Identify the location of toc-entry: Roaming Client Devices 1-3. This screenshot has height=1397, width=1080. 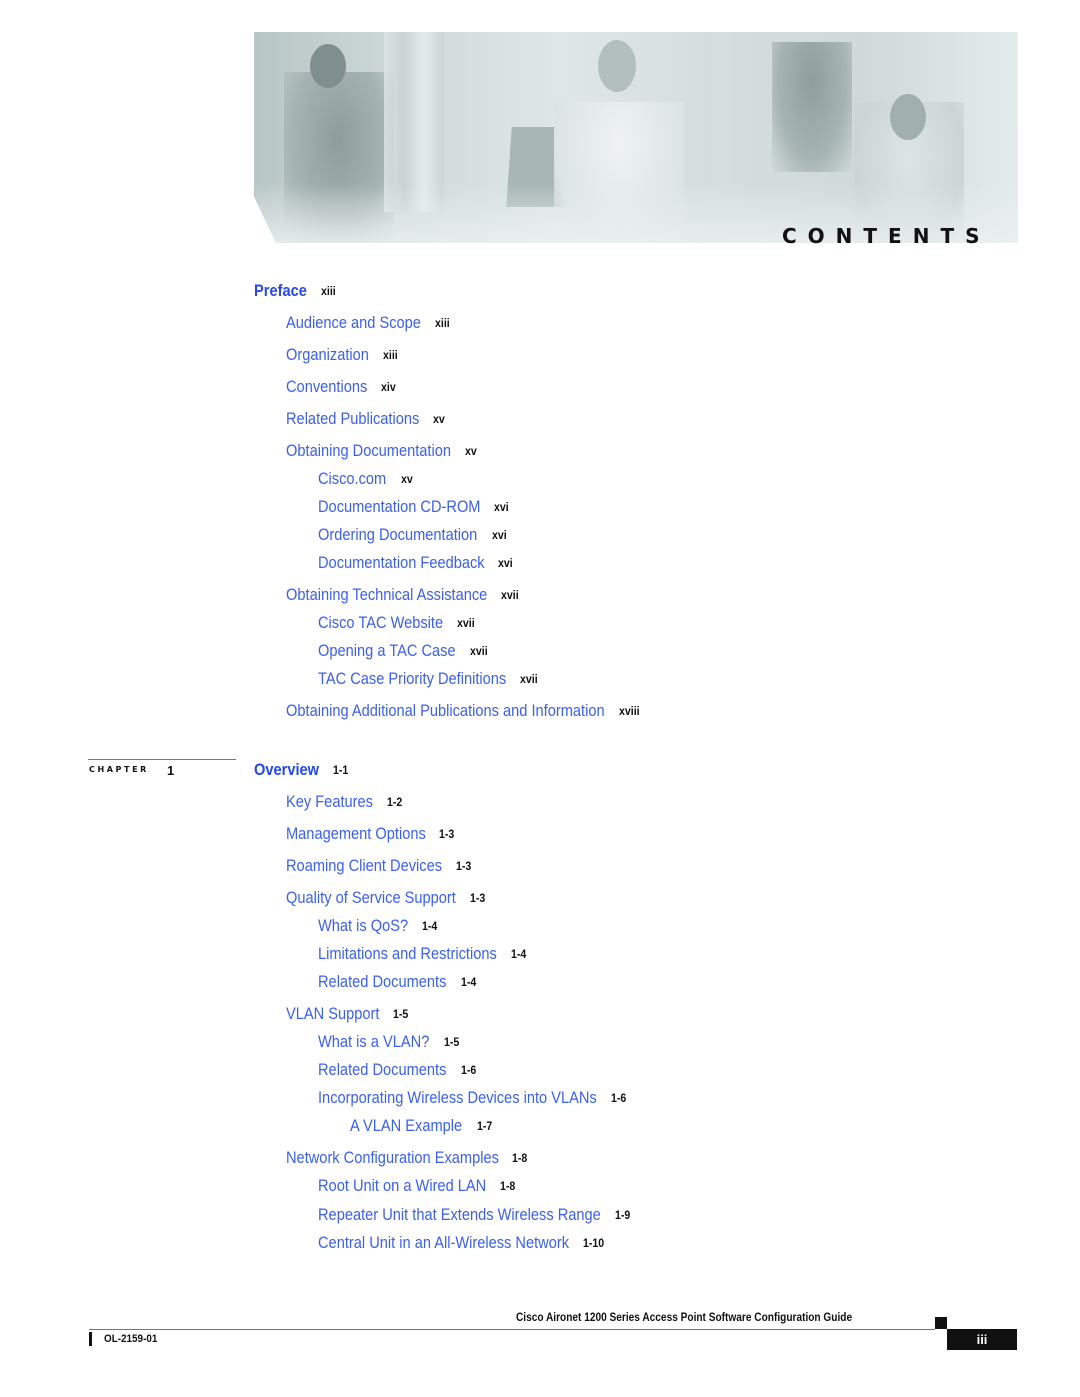
(379, 866).